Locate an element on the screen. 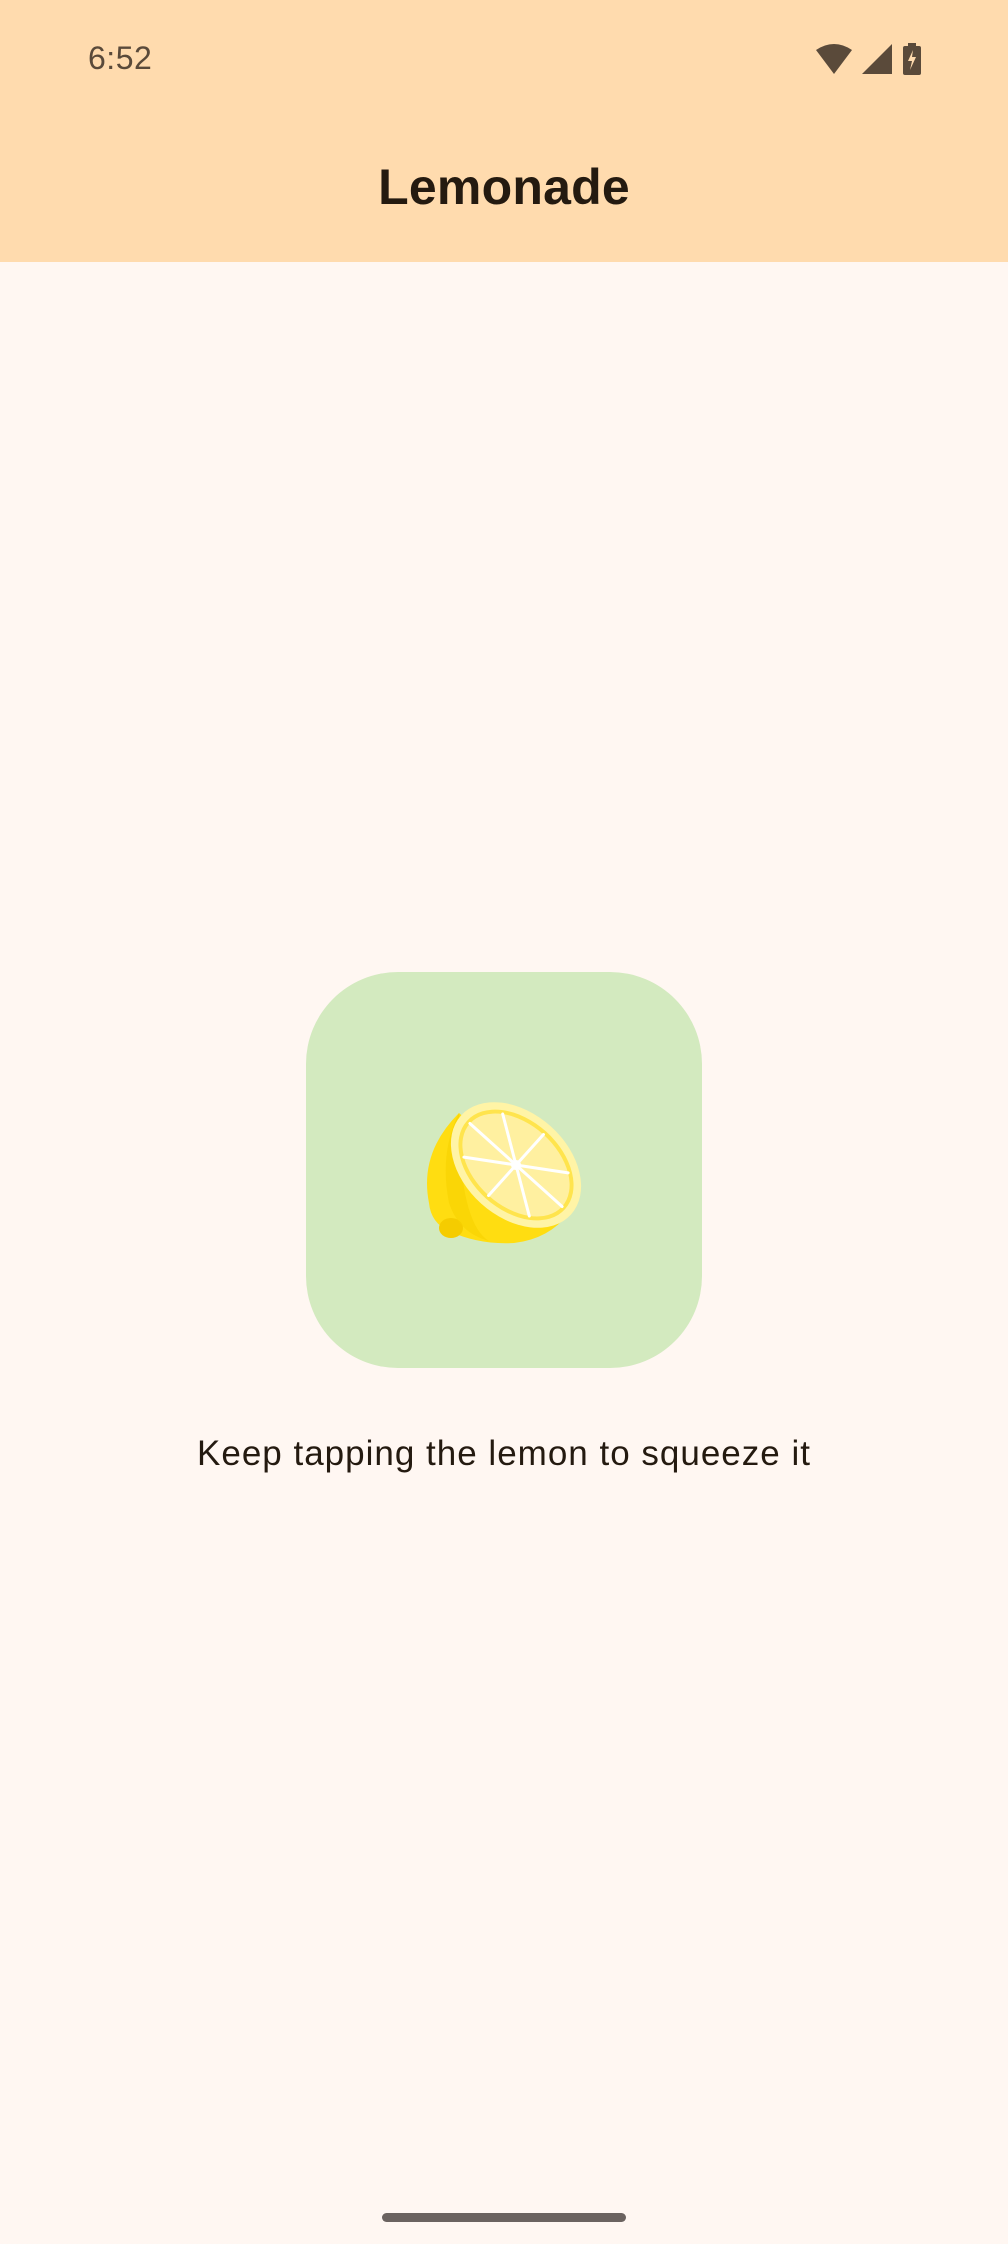 This screenshot has width=1008, height=2244. cellular-signal-icon is located at coordinates (877, 59).